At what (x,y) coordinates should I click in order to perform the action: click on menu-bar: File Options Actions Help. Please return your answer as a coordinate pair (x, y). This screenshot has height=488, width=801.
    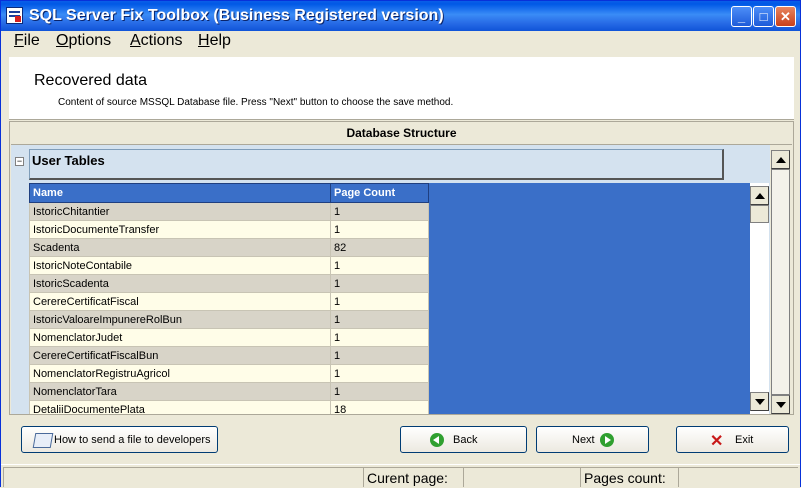
    Looking at the image, I should click on (400, 42).